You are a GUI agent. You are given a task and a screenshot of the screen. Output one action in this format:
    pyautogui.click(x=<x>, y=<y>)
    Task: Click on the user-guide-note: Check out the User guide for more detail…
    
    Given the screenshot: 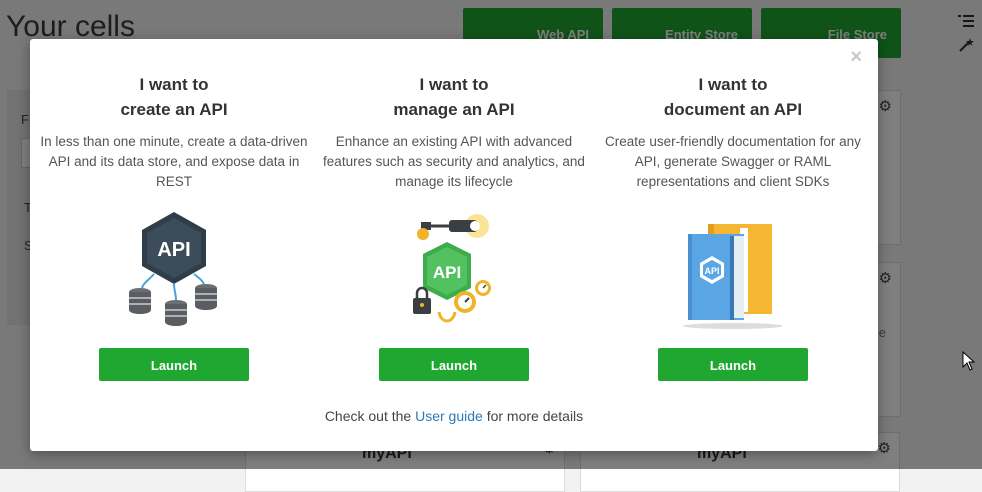 What is the action you would take?
    pyautogui.click(x=454, y=416)
    